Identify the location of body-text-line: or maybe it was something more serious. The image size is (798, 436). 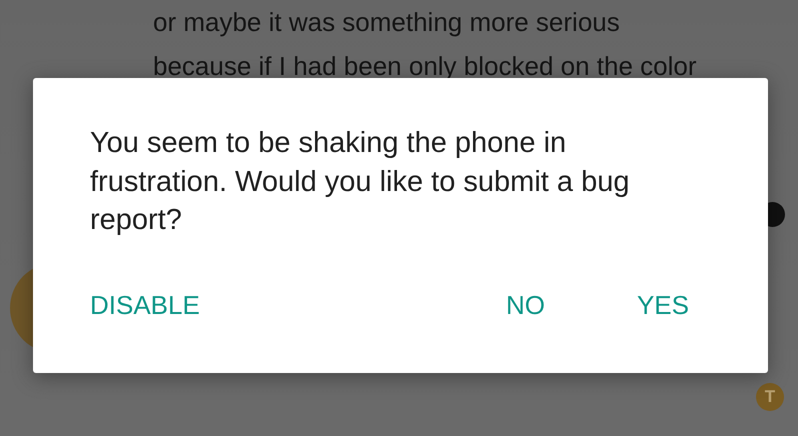
(387, 22).